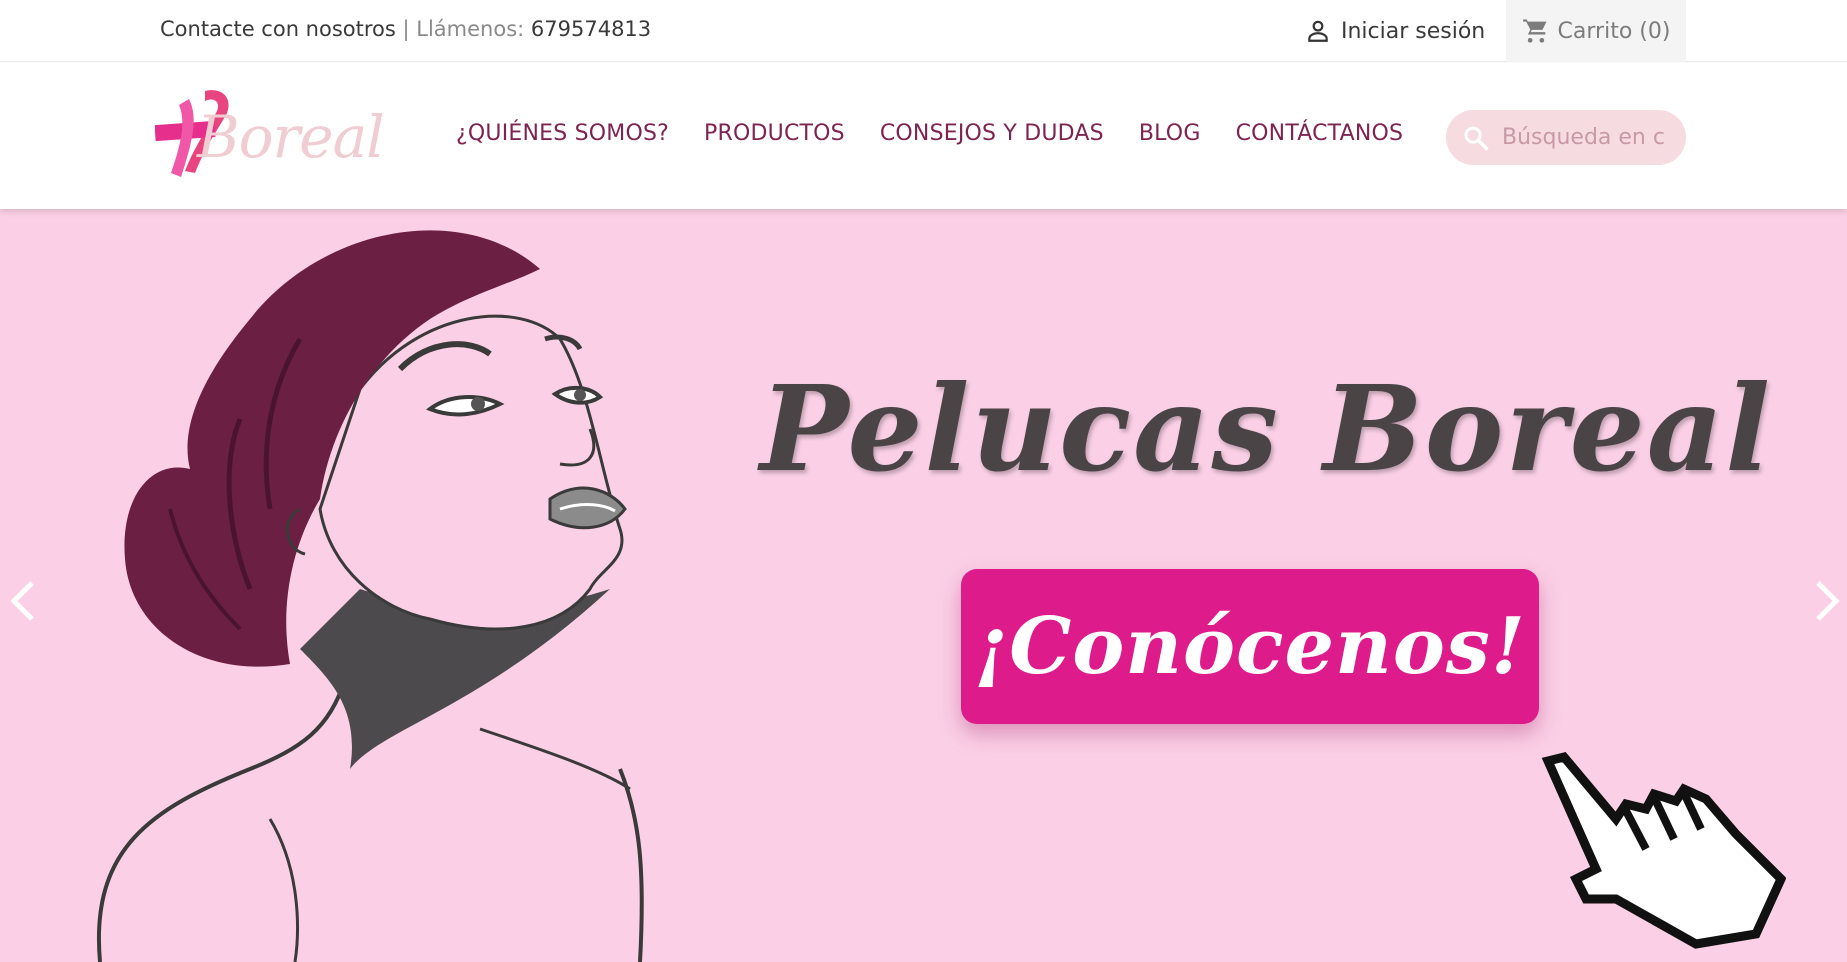  I want to click on logo: Boreal, so click(270, 135).